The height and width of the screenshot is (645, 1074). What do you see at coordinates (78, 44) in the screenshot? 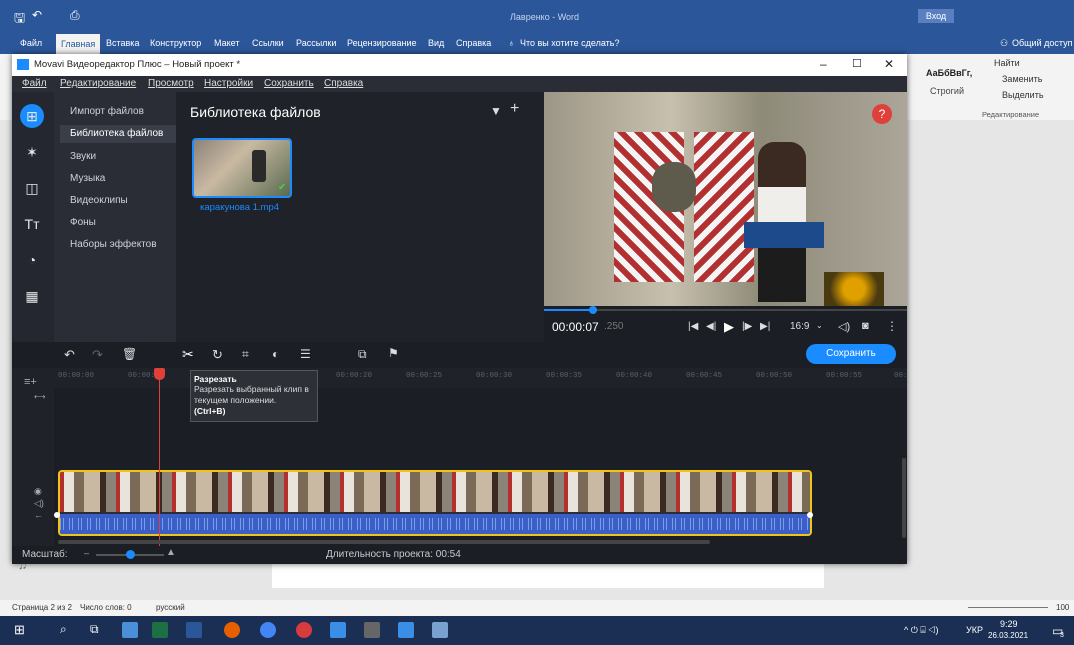
I see `word-tab-home: Главная` at bounding box center [78, 44].